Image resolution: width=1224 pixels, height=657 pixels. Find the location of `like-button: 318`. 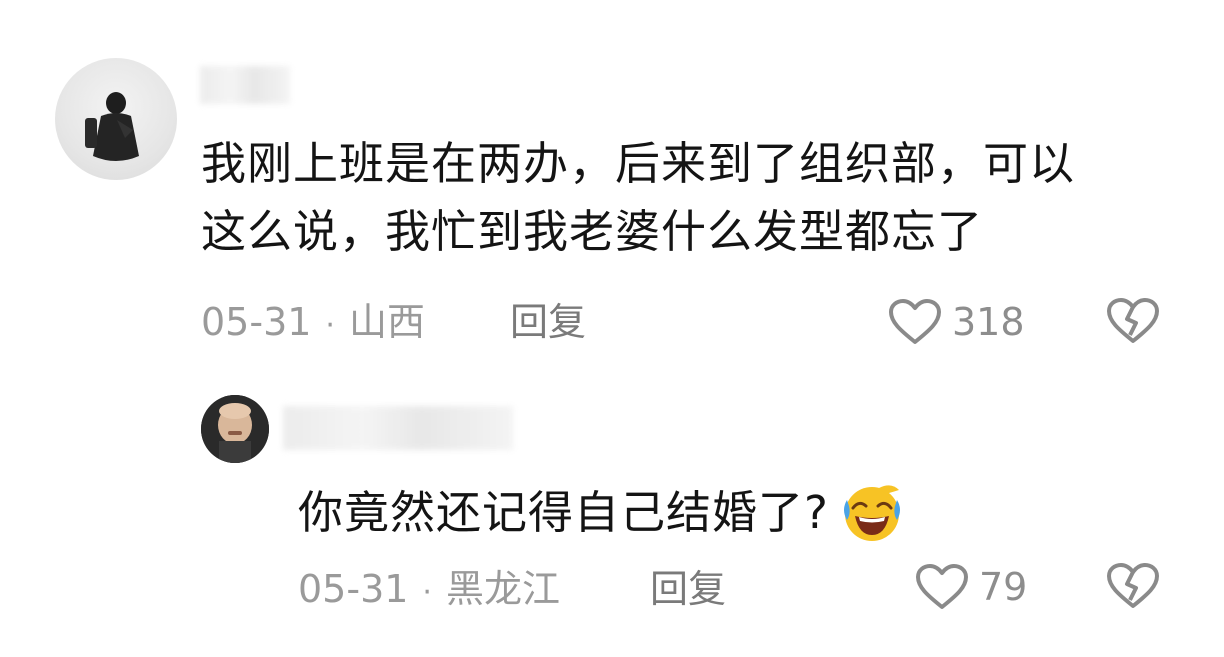

like-button: 318 is located at coordinates (956, 322).